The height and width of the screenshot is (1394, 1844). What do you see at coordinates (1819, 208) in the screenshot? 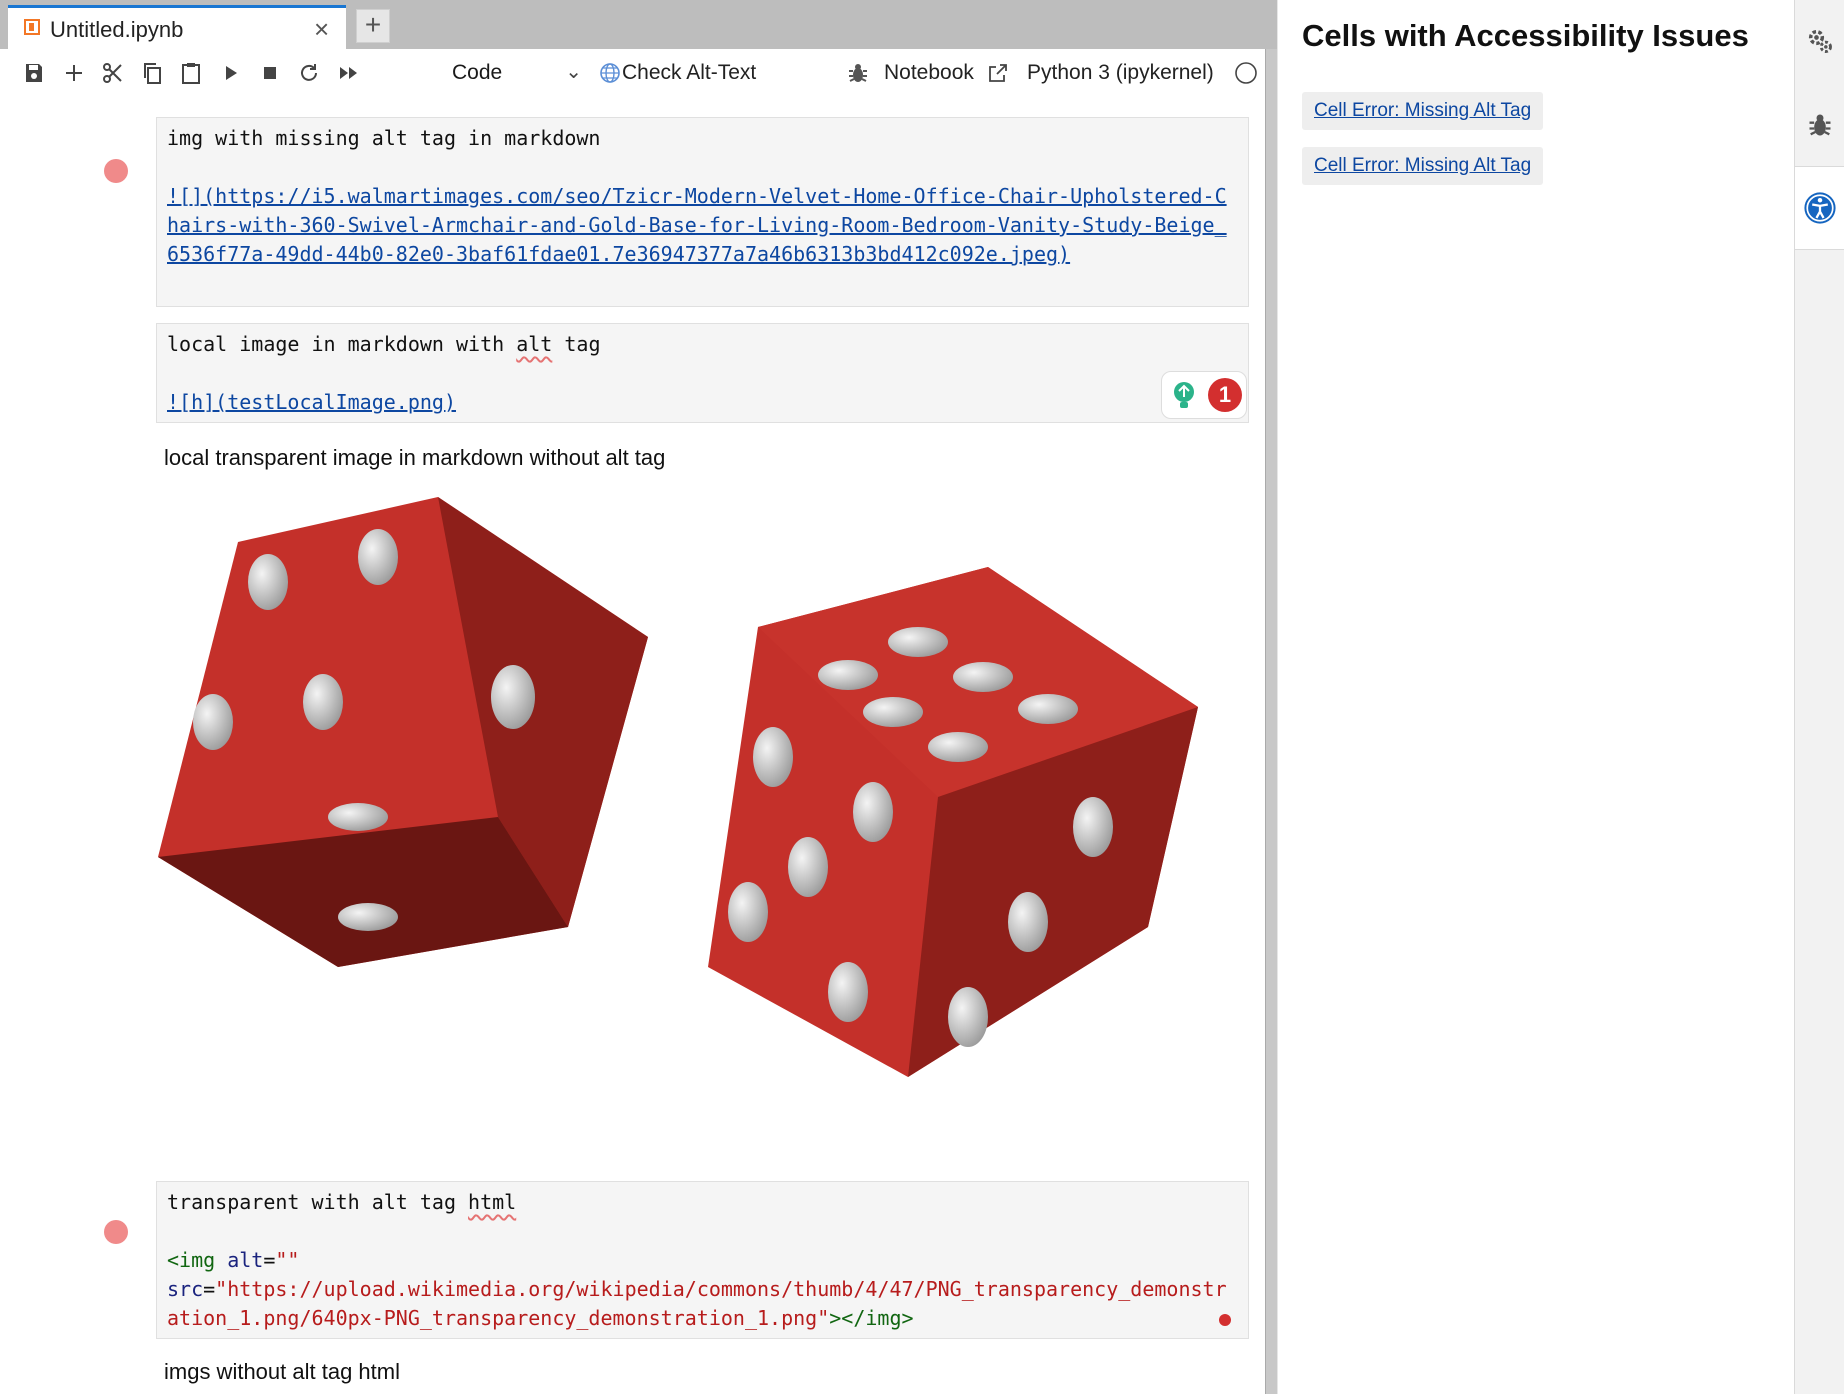
I see `accessibility-icon` at bounding box center [1819, 208].